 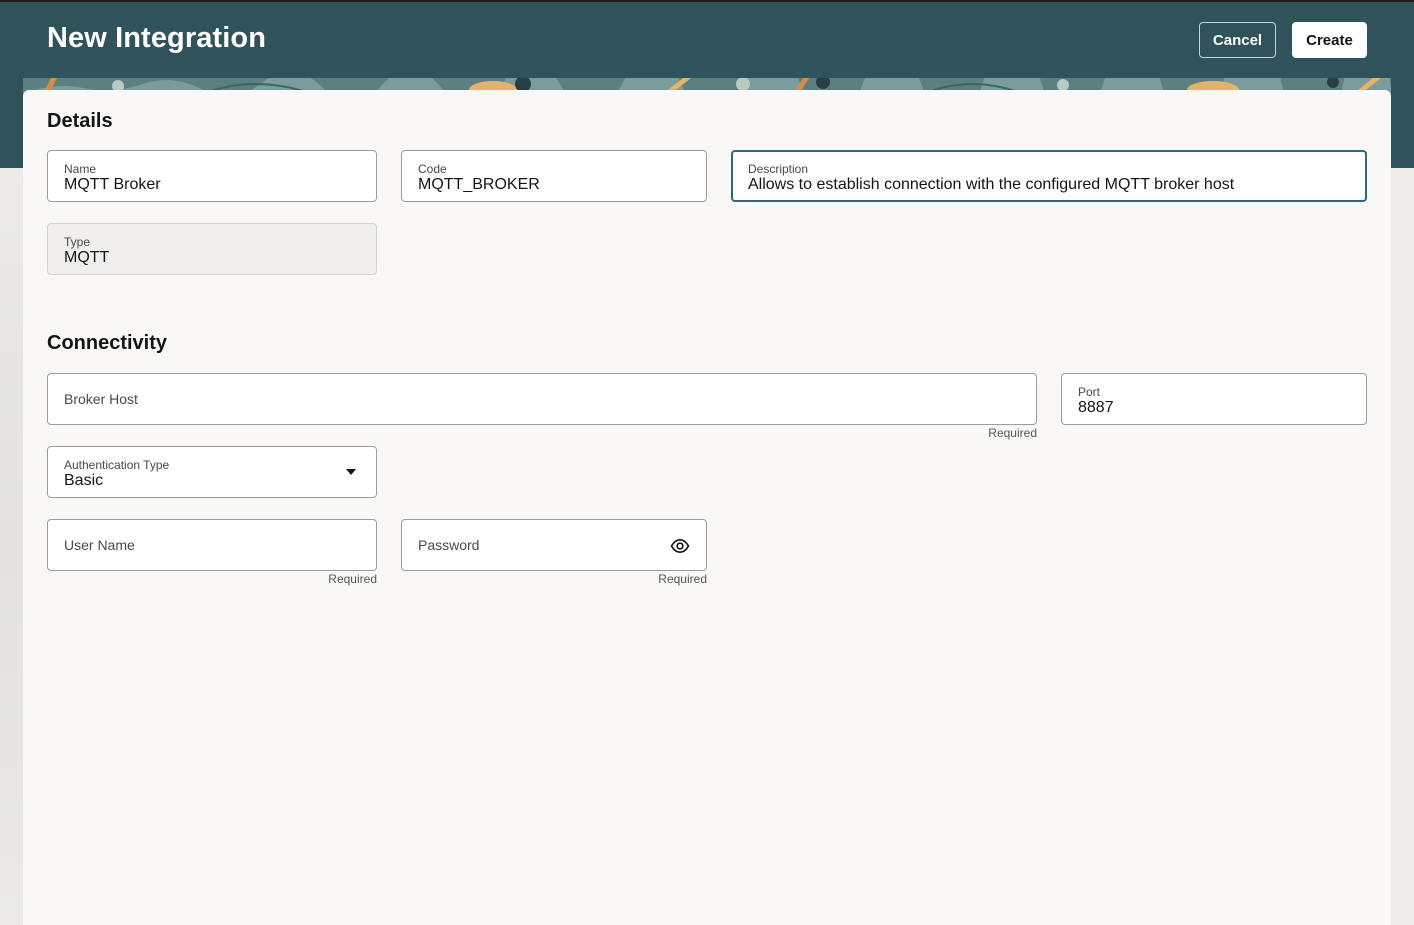 I want to click on type-field-label: Type, so click(x=77, y=242).